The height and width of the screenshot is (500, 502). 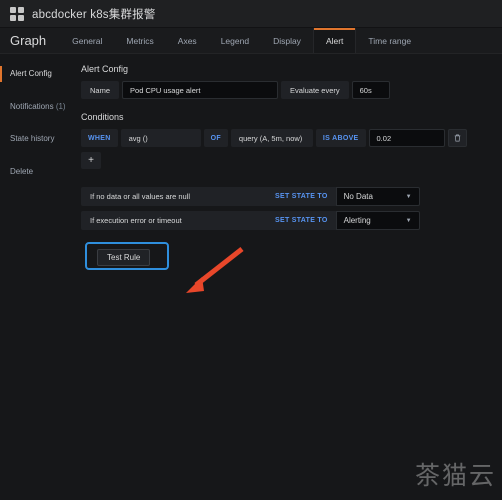 I want to click on tab-display: Display, so click(x=287, y=40).